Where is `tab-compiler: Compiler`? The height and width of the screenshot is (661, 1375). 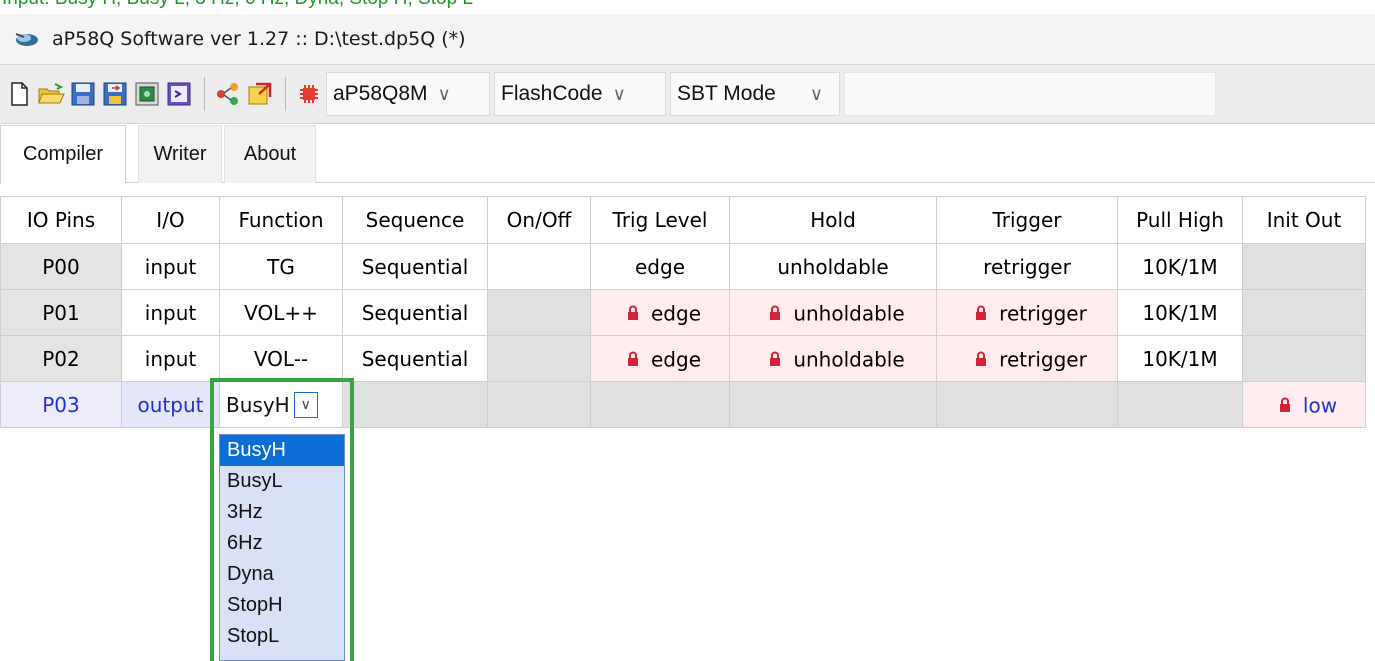
tab-compiler: Compiler is located at coordinates (63, 154).